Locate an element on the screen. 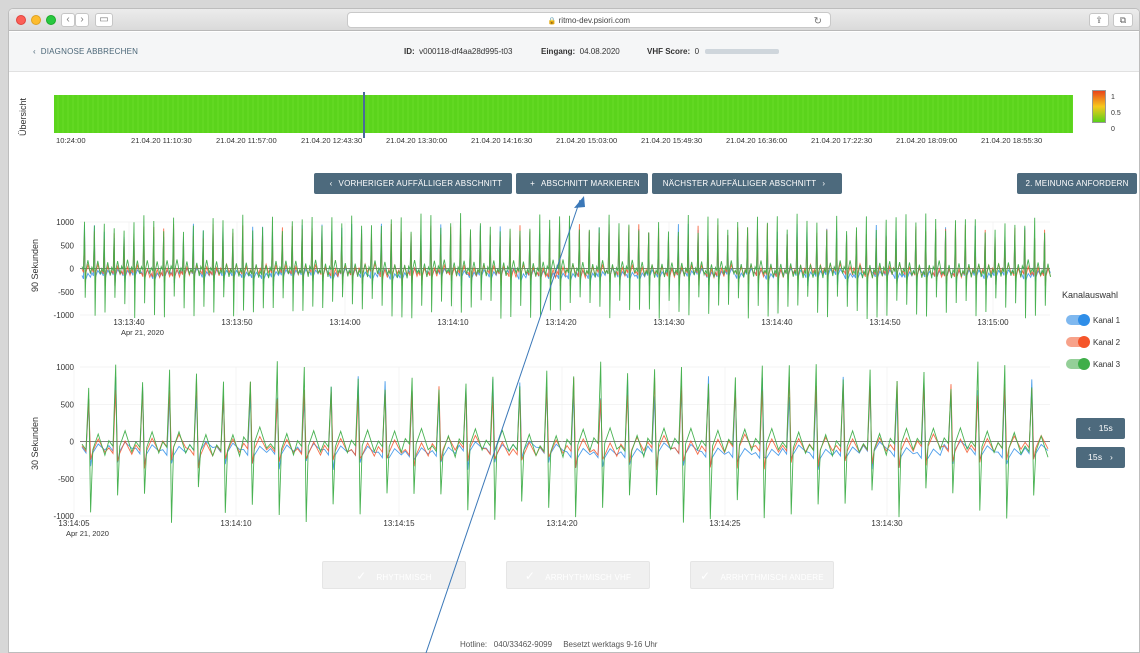 This screenshot has height=653, width=1140. back-15s-button: ‹ 15s is located at coordinates (1100, 428).